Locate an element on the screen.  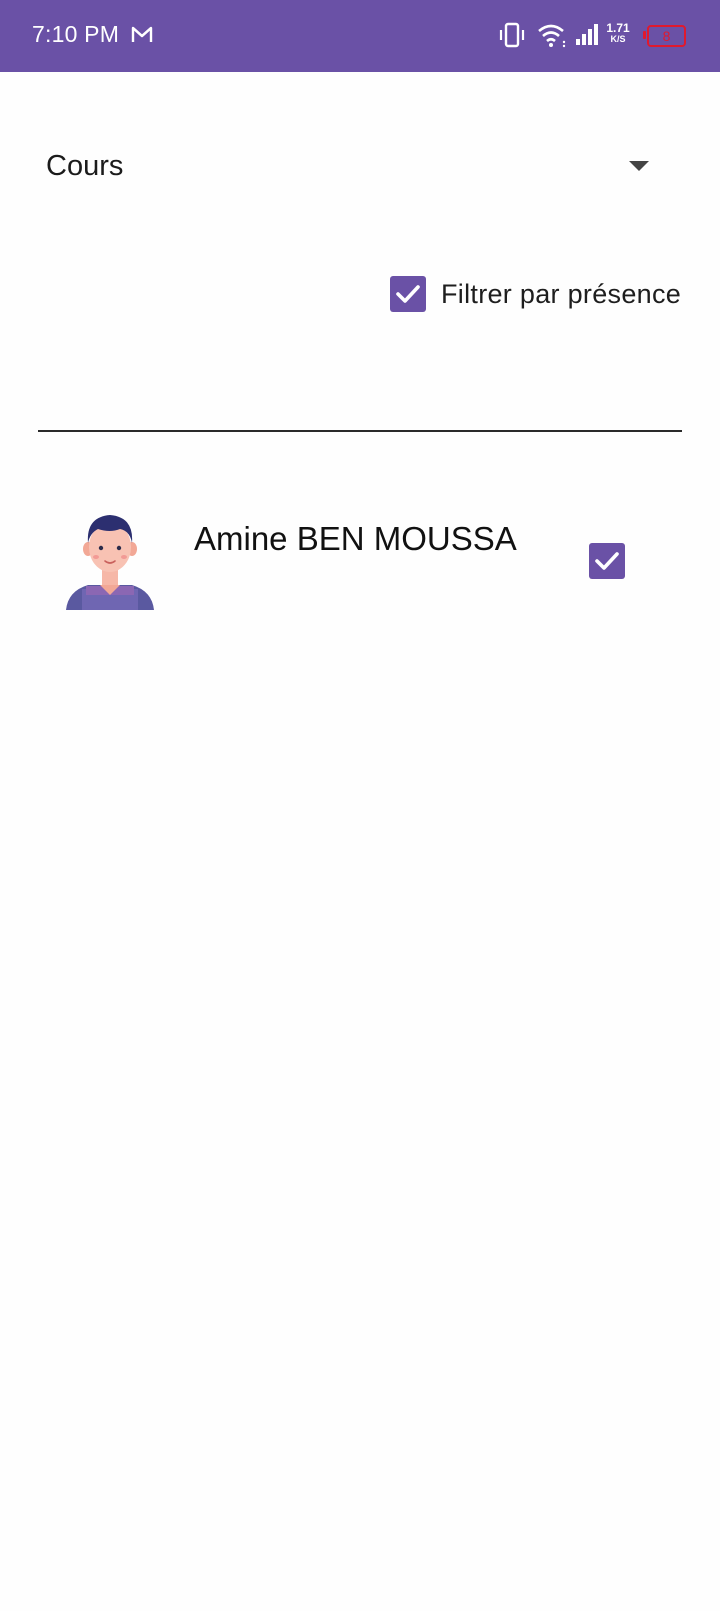
net-speed-indicator: 1.71 K/S is located at coordinates (618, 33).